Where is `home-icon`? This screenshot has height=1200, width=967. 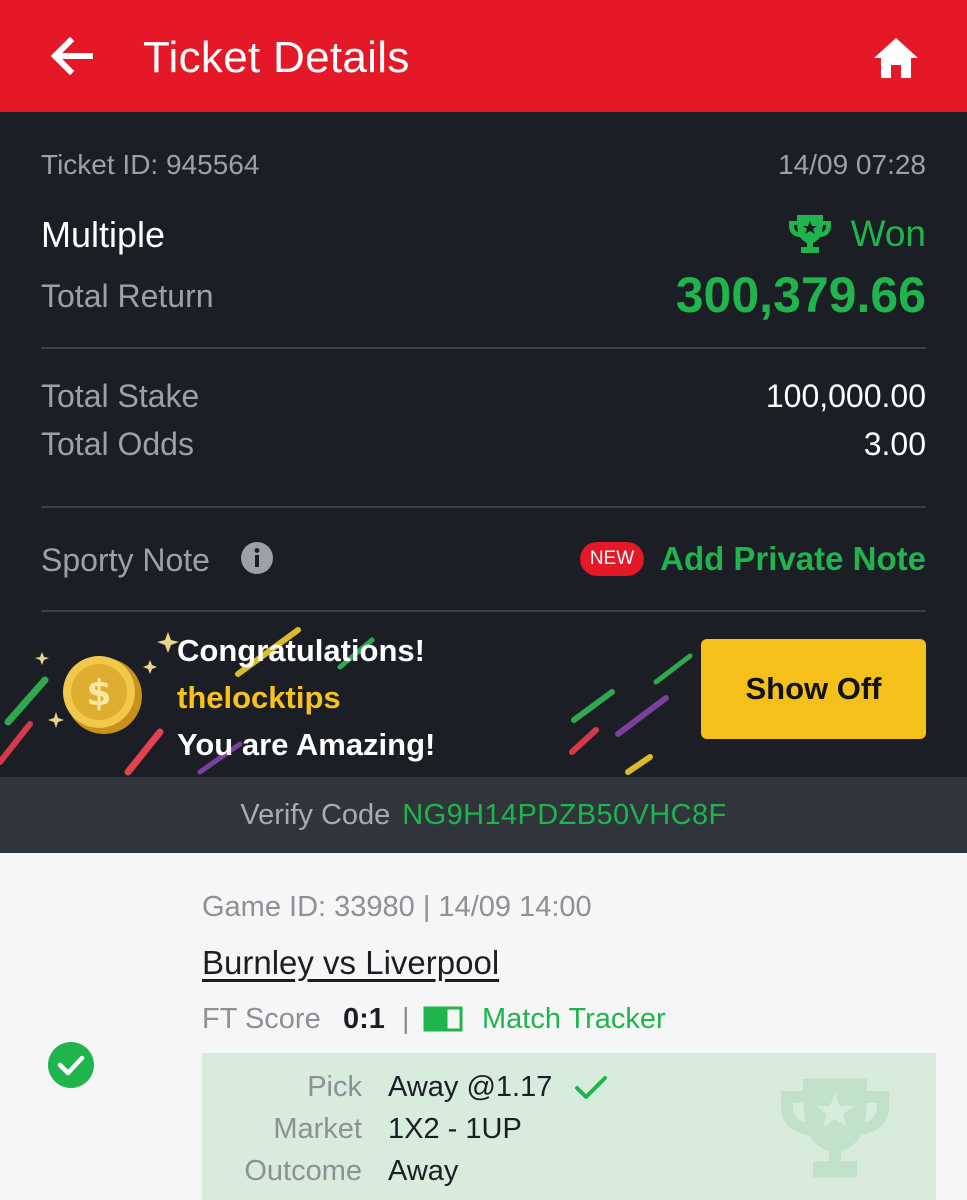 home-icon is located at coordinates (896, 58).